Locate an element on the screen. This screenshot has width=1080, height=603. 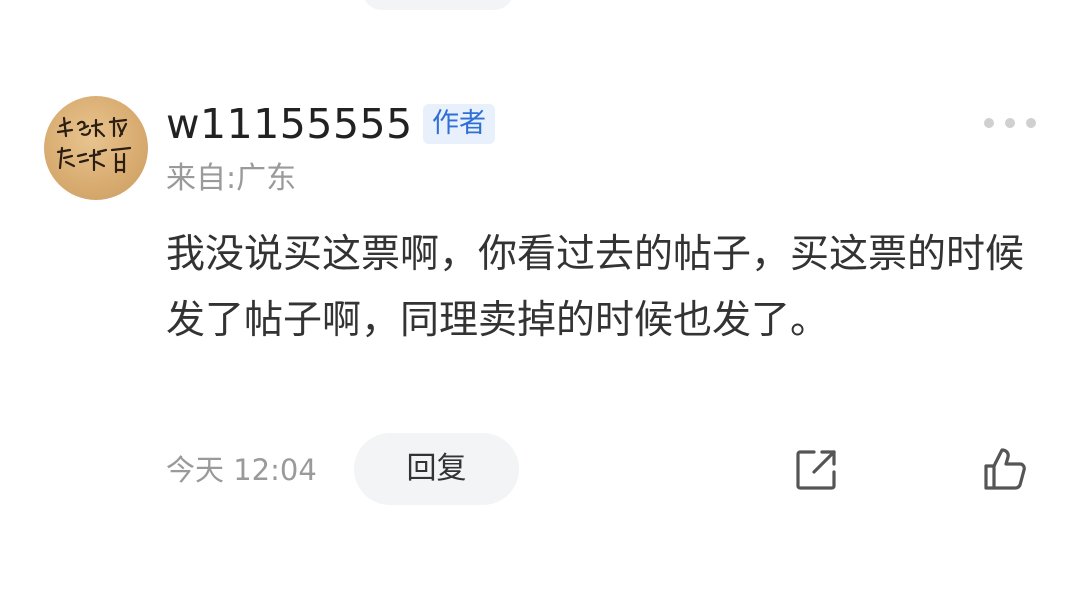
thumbs-up-icon is located at coordinates (1005, 469).